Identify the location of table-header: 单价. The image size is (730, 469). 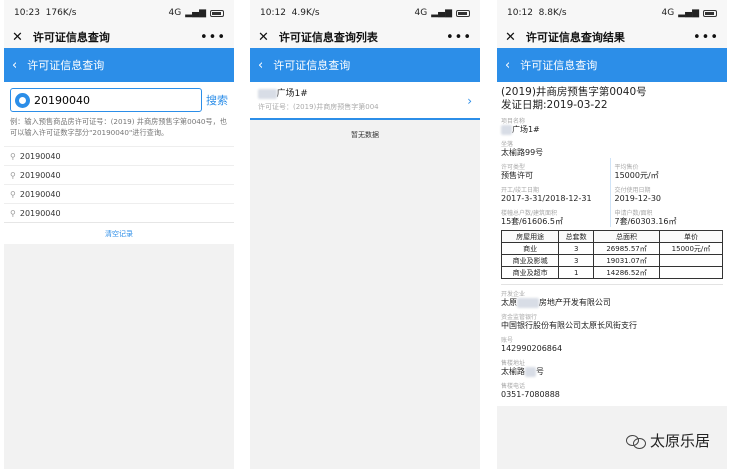
(691, 236).